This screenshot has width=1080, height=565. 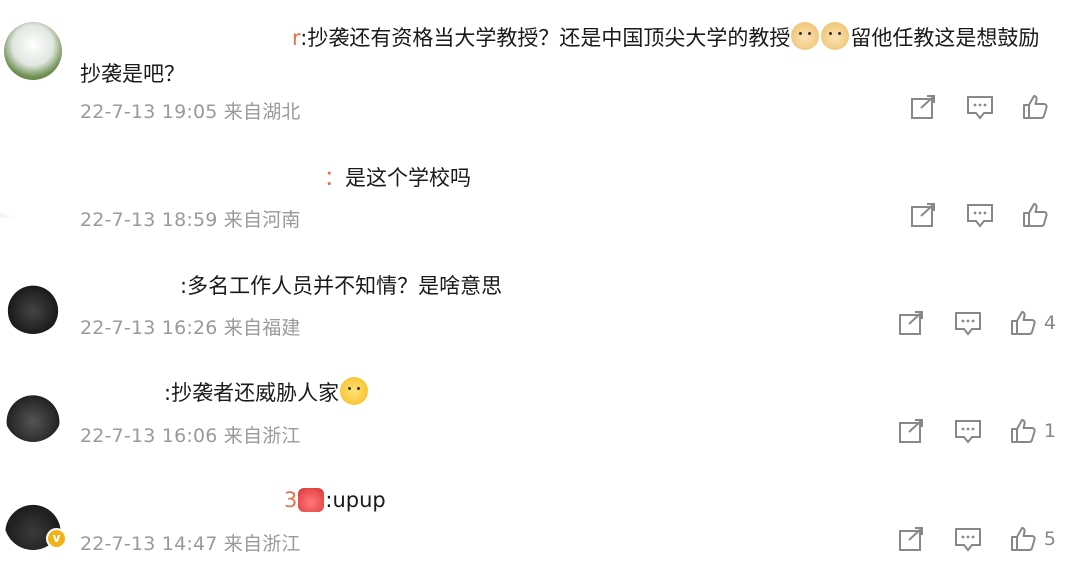 What do you see at coordinates (190, 544) in the screenshot?
I see `comment-meta: 22-7-13 14:47 来自浙江` at bounding box center [190, 544].